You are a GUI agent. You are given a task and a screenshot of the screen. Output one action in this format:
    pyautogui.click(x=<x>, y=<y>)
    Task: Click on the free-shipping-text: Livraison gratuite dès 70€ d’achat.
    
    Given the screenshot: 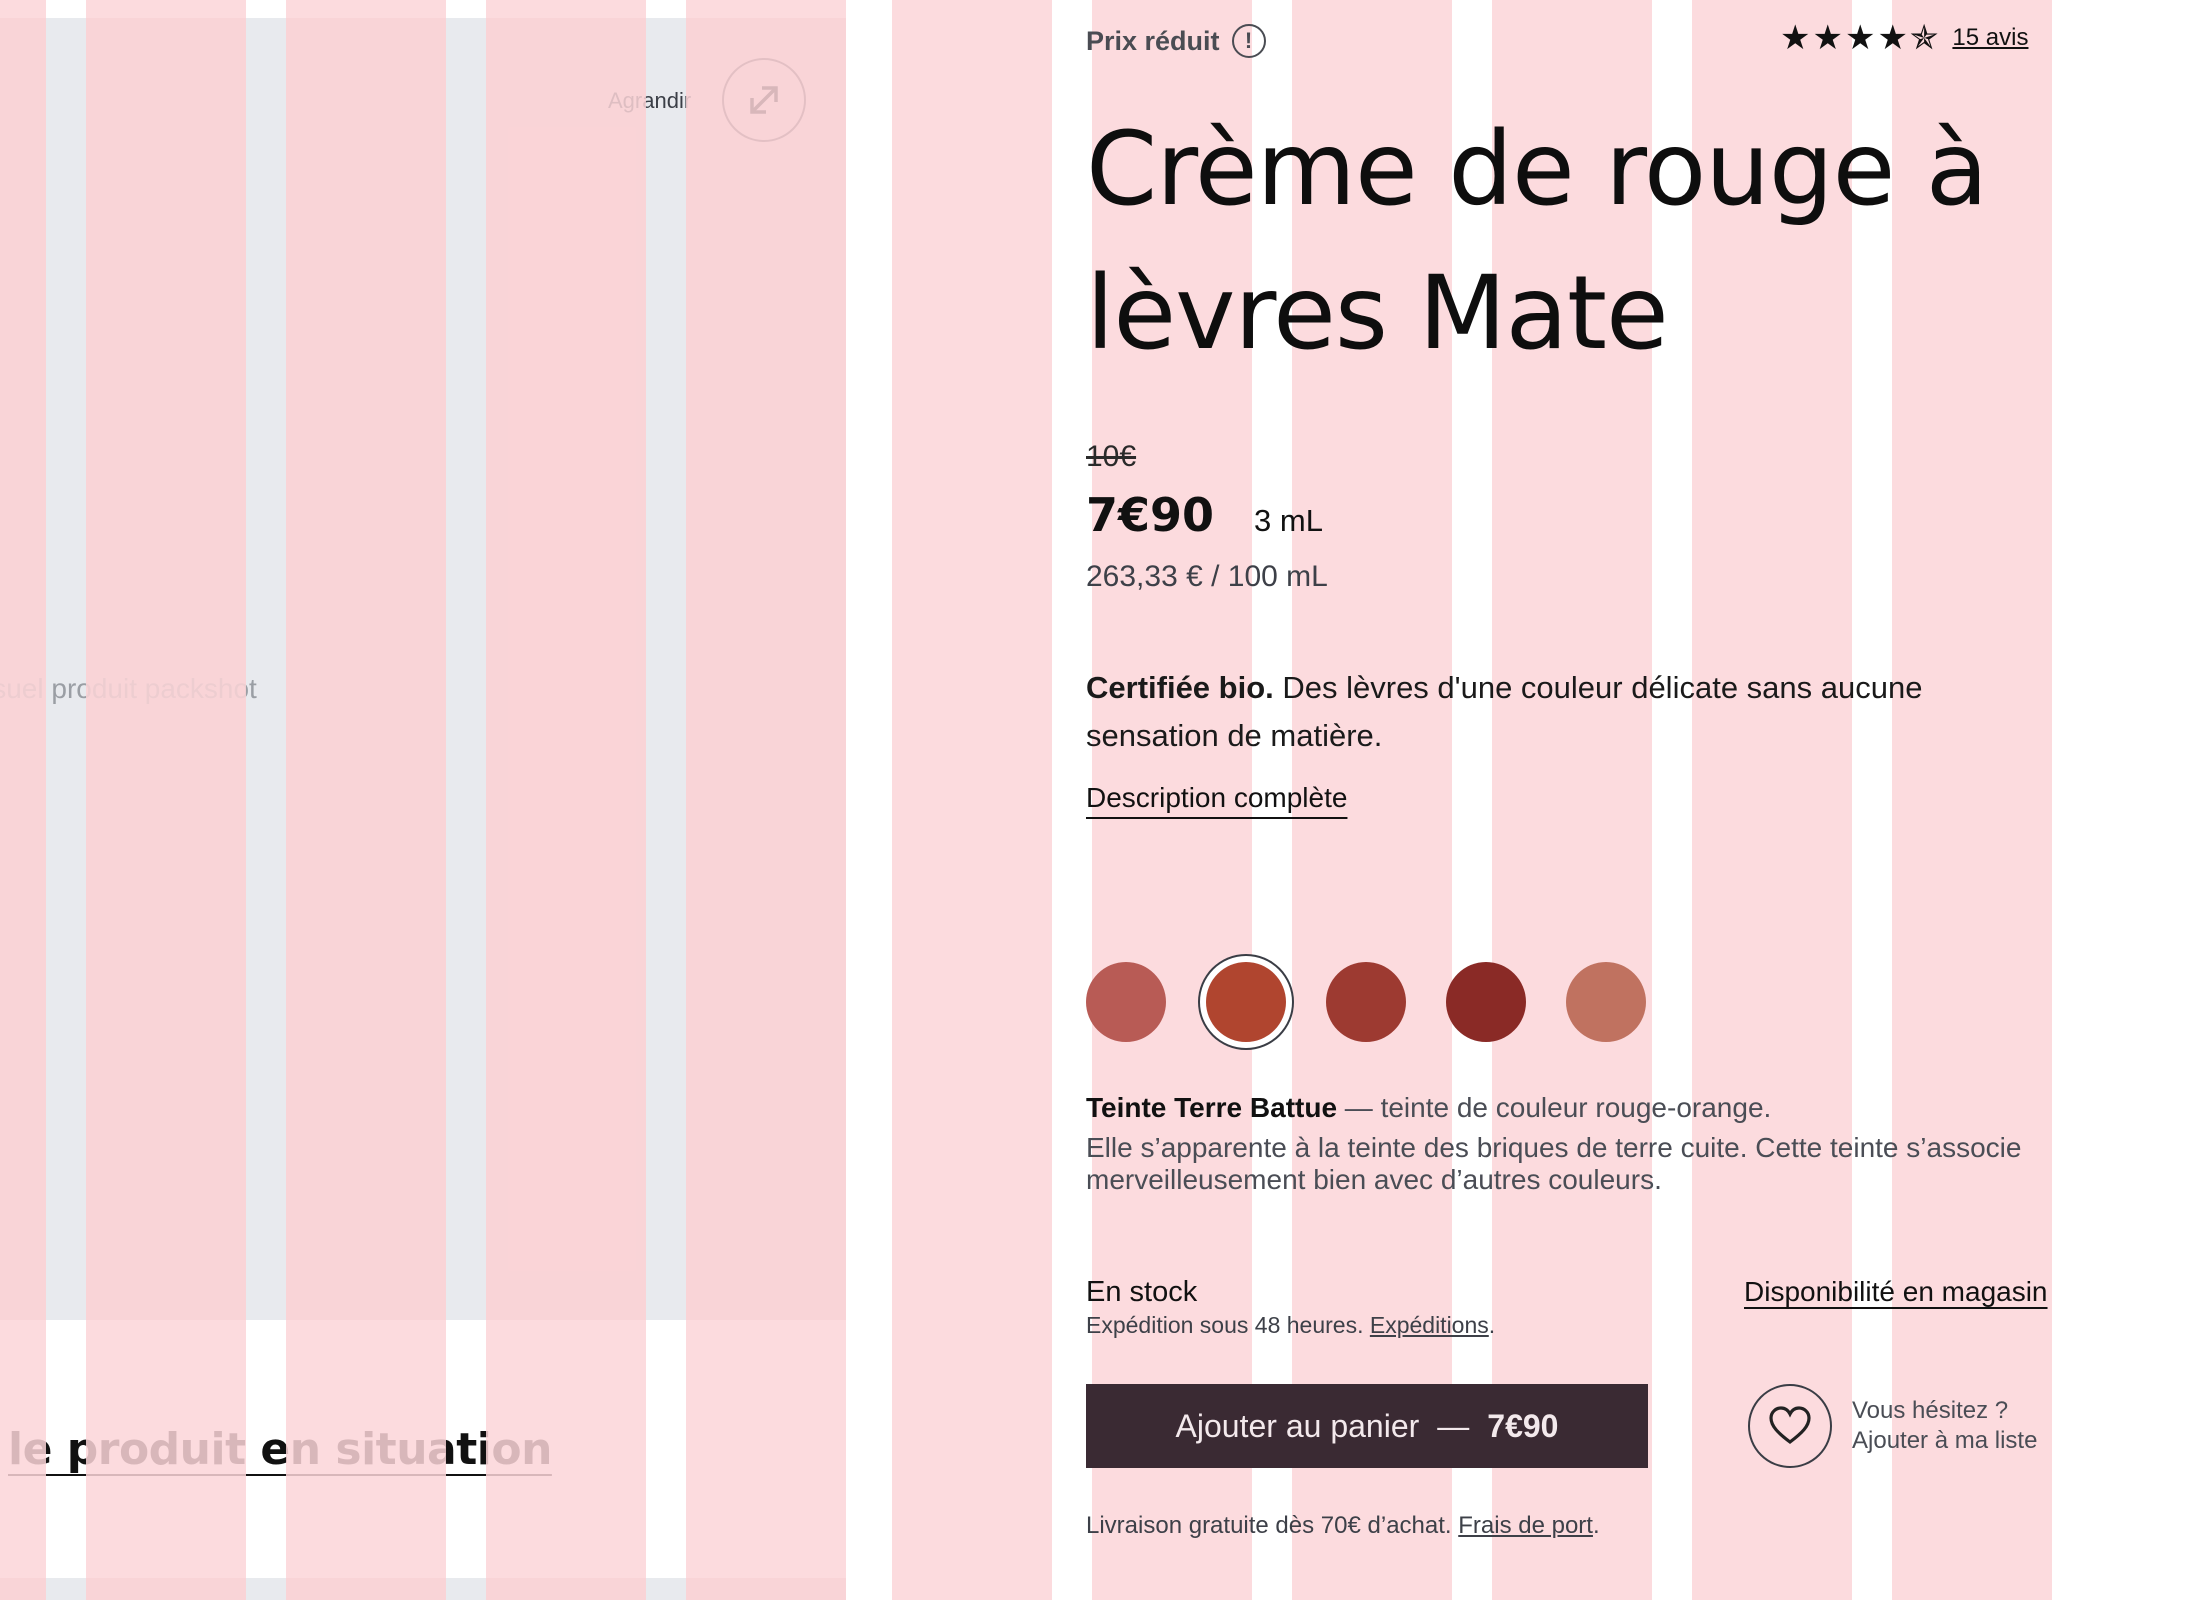 What is the action you would take?
    pyautogui.click(x=1272, y=1525)
    